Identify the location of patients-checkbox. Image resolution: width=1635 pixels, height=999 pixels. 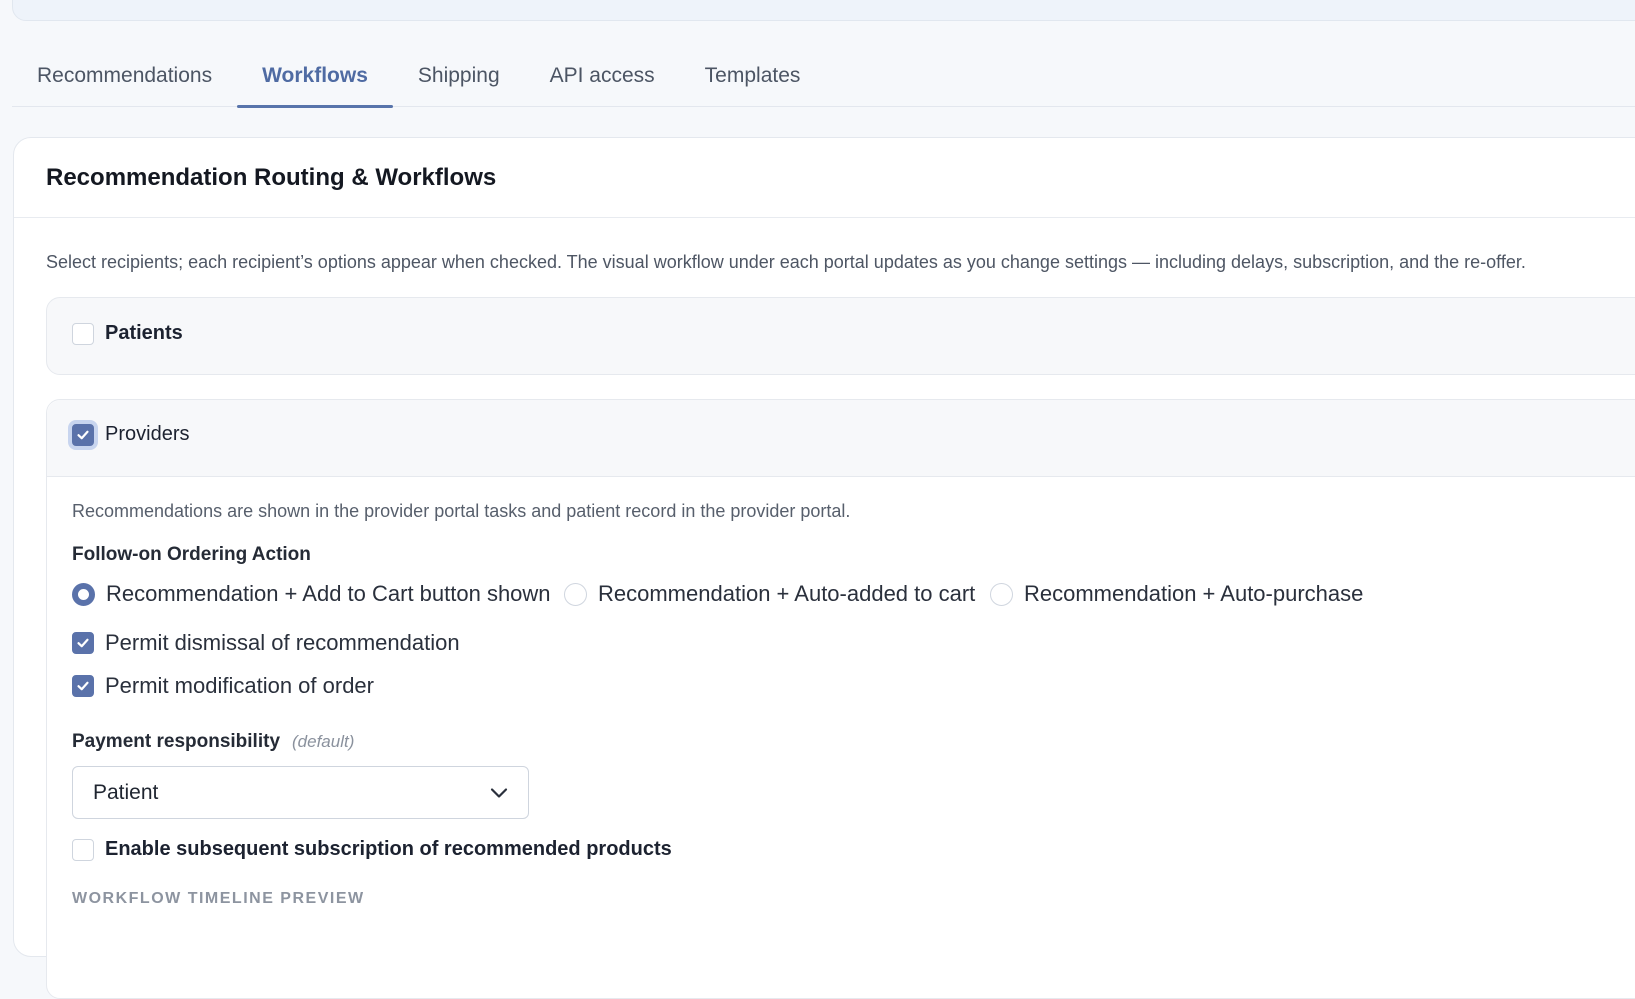
(83, 333).